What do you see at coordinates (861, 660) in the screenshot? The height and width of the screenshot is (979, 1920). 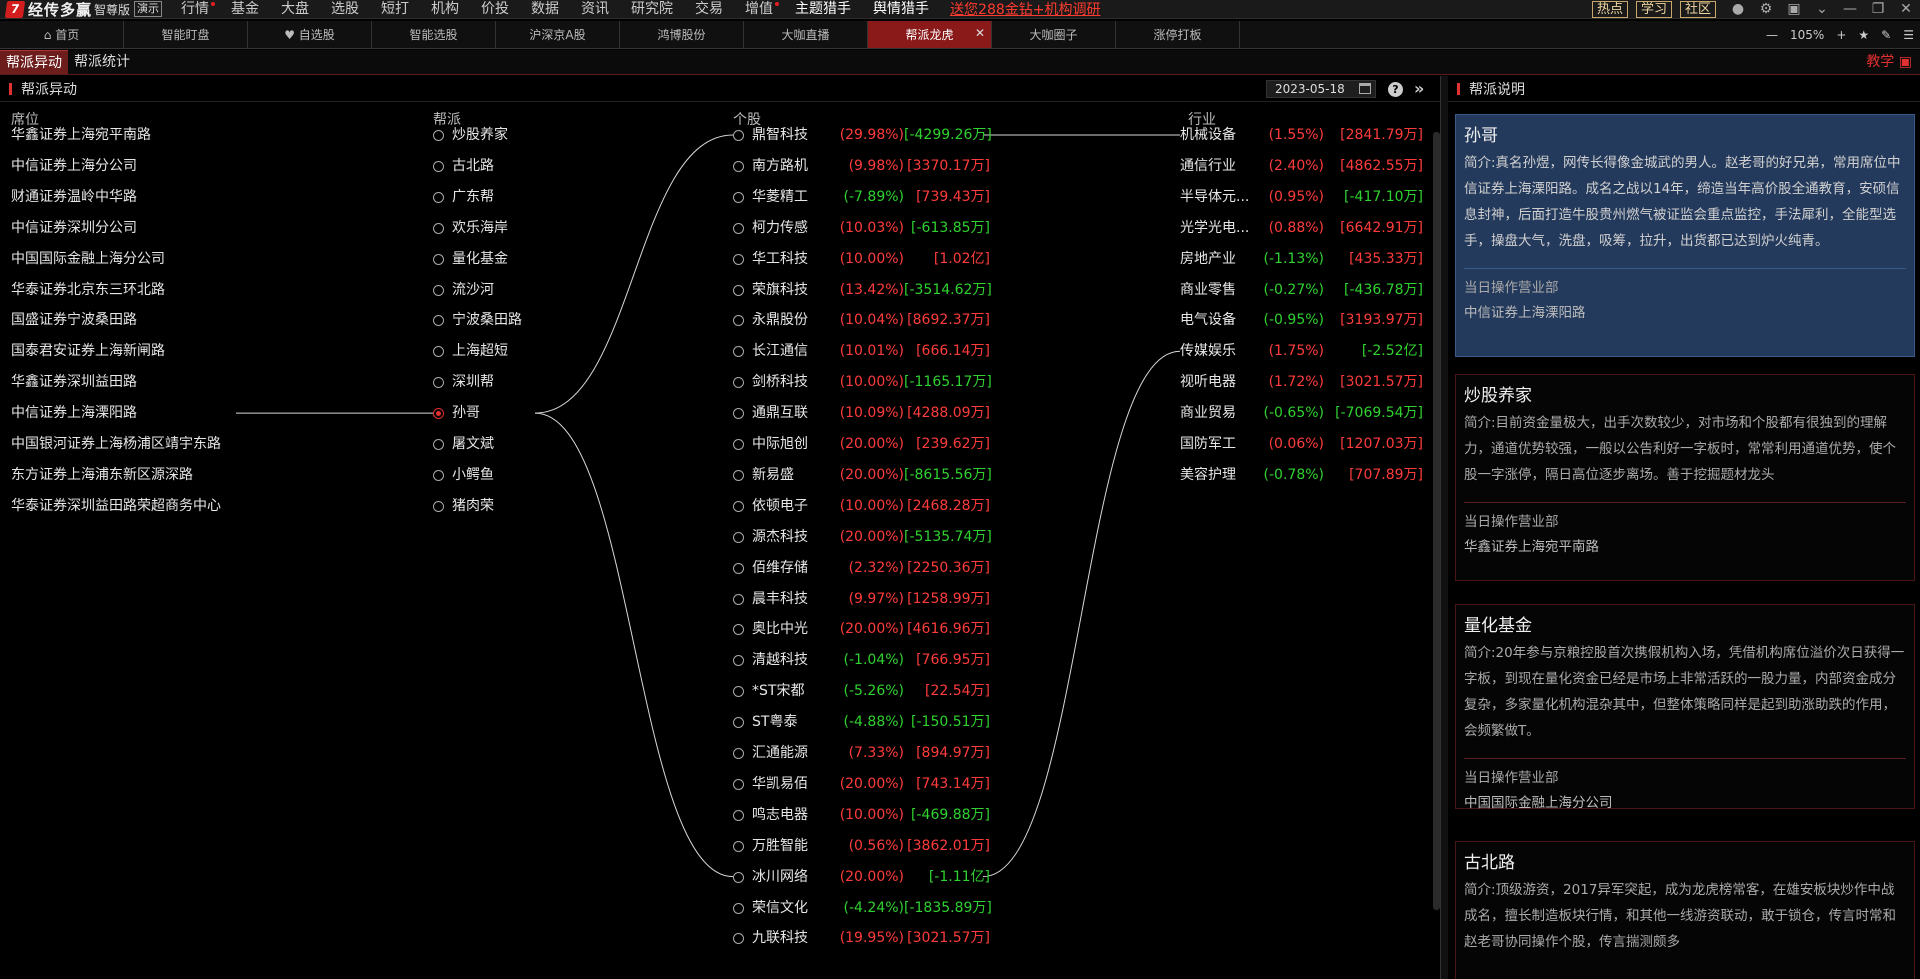 I see `stock-row: 清越科技 (-1.04%) [766.95万]` at bounding box center [861, 660].